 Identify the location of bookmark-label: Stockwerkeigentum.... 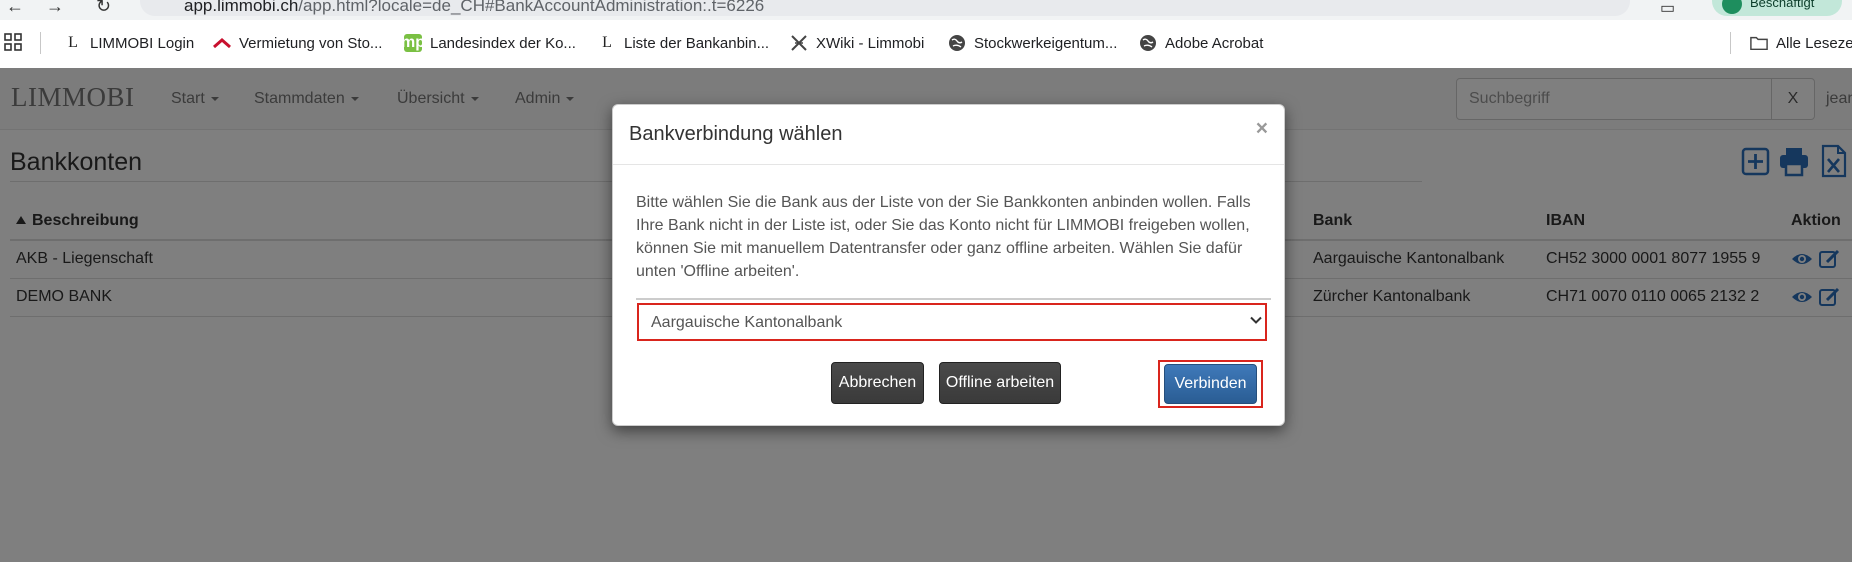
(1046, 43).